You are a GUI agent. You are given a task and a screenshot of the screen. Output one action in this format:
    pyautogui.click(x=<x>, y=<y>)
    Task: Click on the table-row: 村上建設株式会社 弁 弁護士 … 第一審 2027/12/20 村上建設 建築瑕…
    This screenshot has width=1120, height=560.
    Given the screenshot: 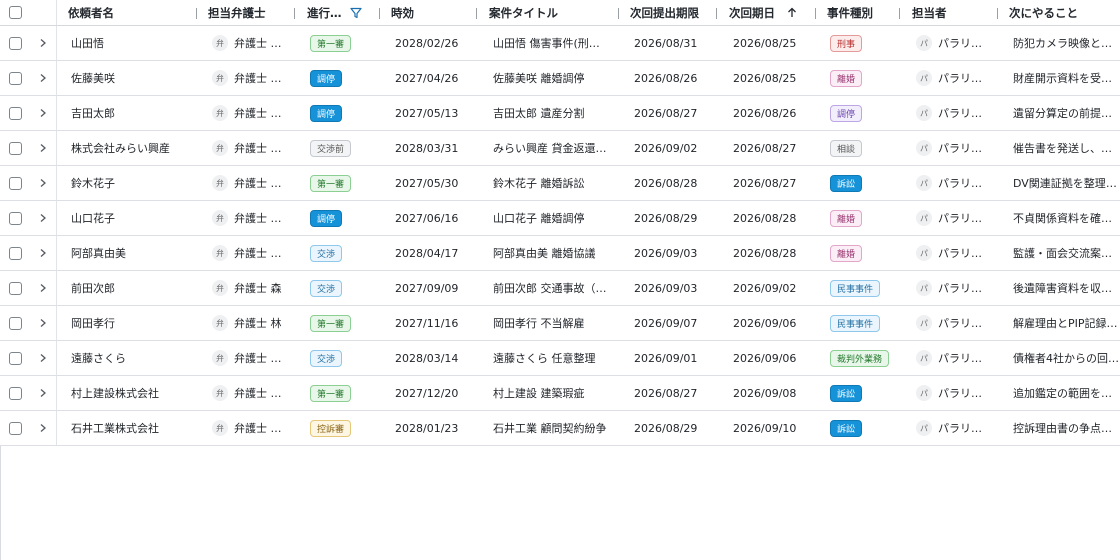 What is the action you would take?
    pyautogui.click(x=560, y=393)
    